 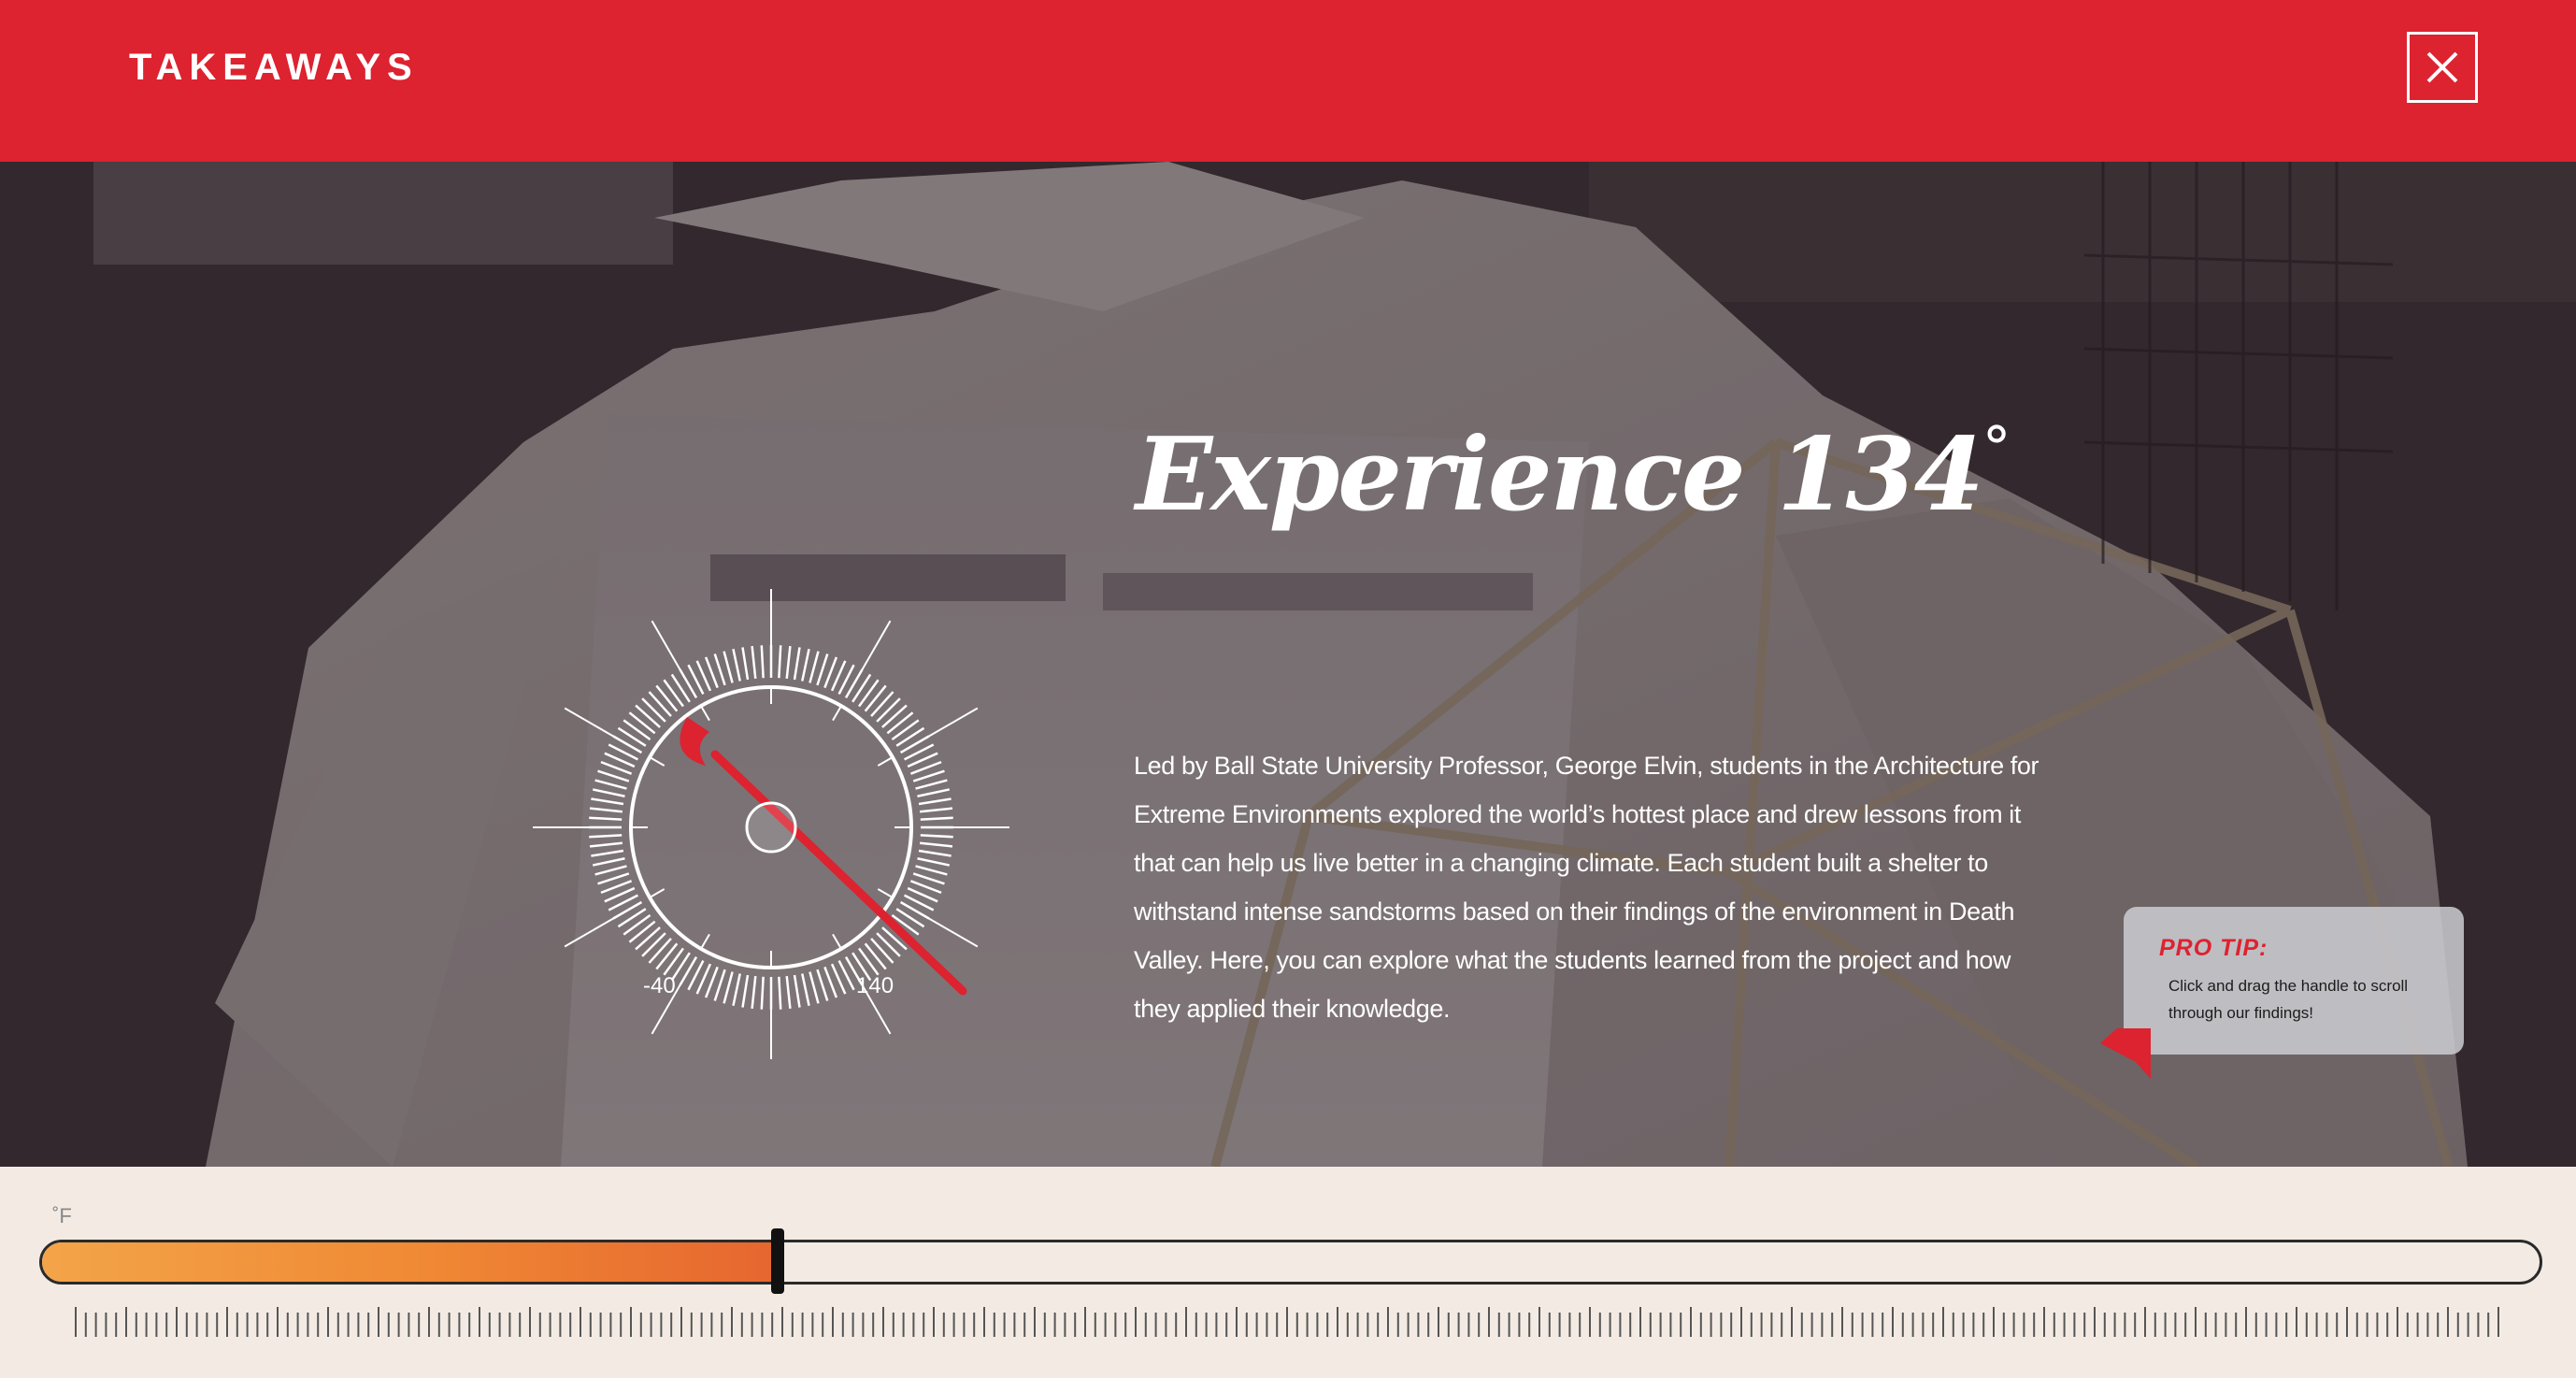 What do you see at coordinates (1560, 475) in the screenshot?
I see `headline-text: Experience 134` at bounding box center [1560, 475].